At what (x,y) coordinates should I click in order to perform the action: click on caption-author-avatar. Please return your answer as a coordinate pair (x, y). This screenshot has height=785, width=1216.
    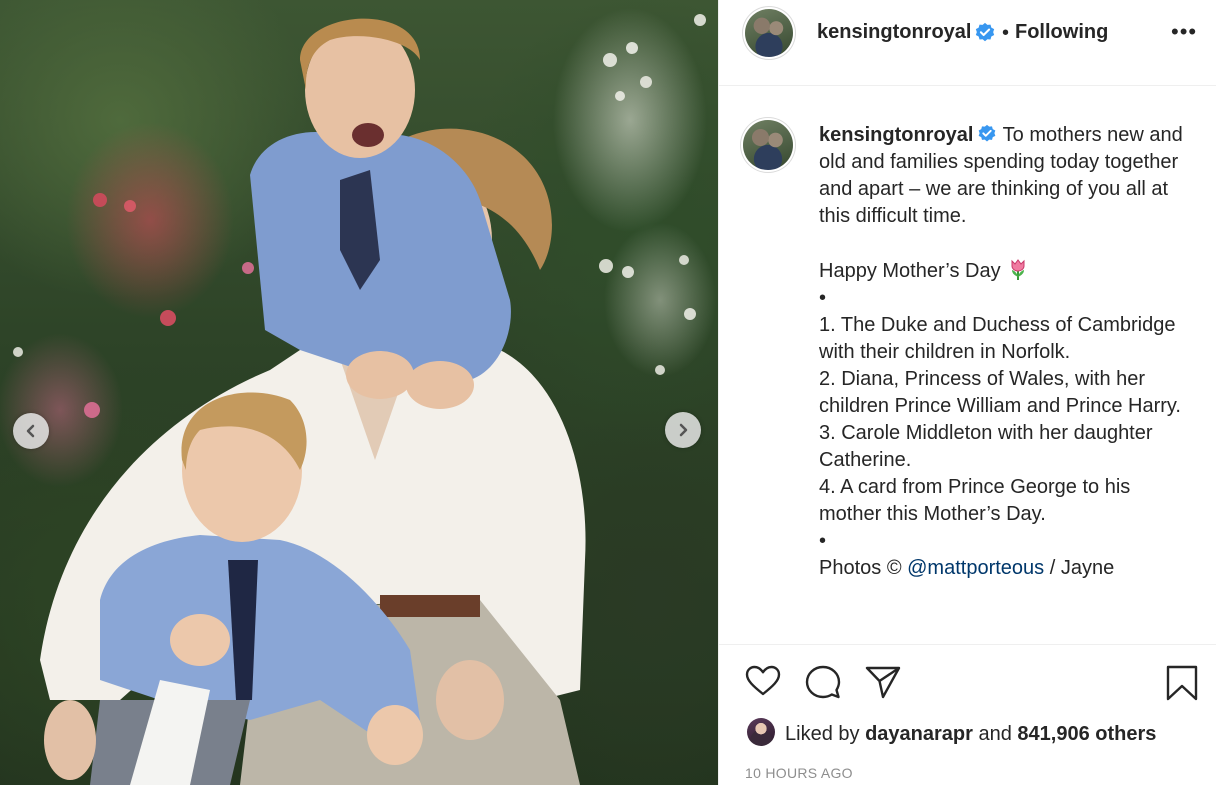
    Looking at the image, I should click on (768, 145).